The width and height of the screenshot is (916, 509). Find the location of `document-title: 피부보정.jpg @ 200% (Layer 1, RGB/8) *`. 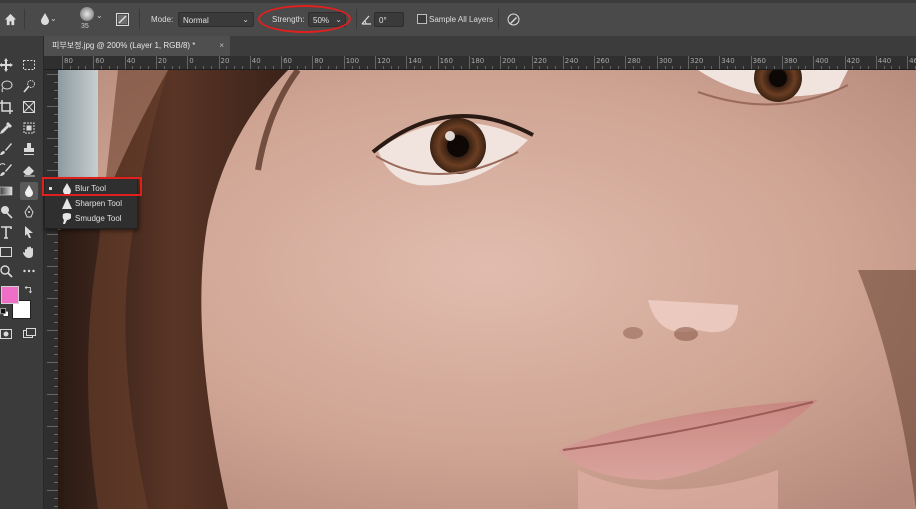

document-title: 피부보정.jpg @ 200% (Layer 1, RGB/8) * is located at coordinates (124, 45).